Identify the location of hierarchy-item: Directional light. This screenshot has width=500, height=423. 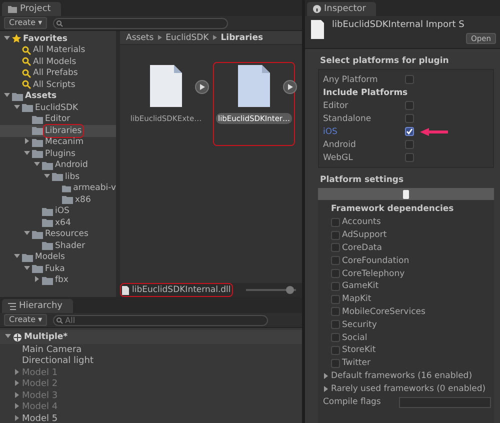
(151, 361).